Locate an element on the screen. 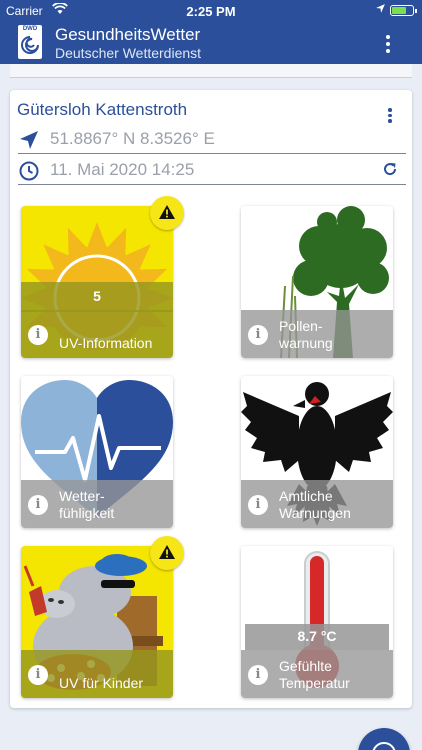  tile-label: UV-Information is located at coordinates (106, 343).